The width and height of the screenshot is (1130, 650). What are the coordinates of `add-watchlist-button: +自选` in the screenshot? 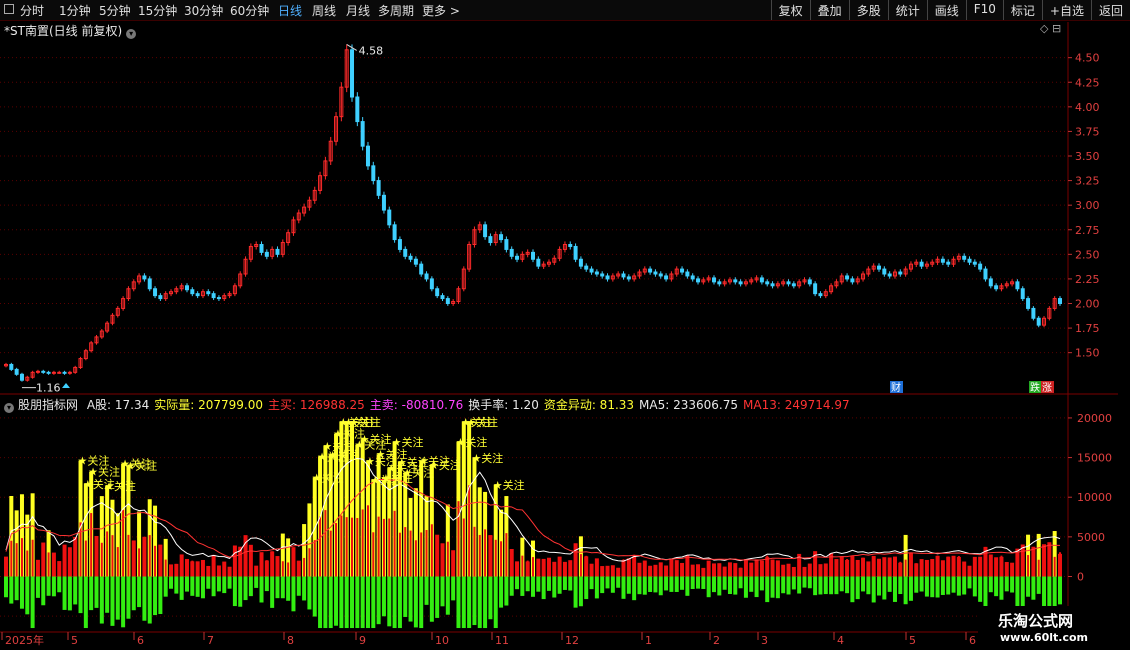 It's located at (1066, 10).